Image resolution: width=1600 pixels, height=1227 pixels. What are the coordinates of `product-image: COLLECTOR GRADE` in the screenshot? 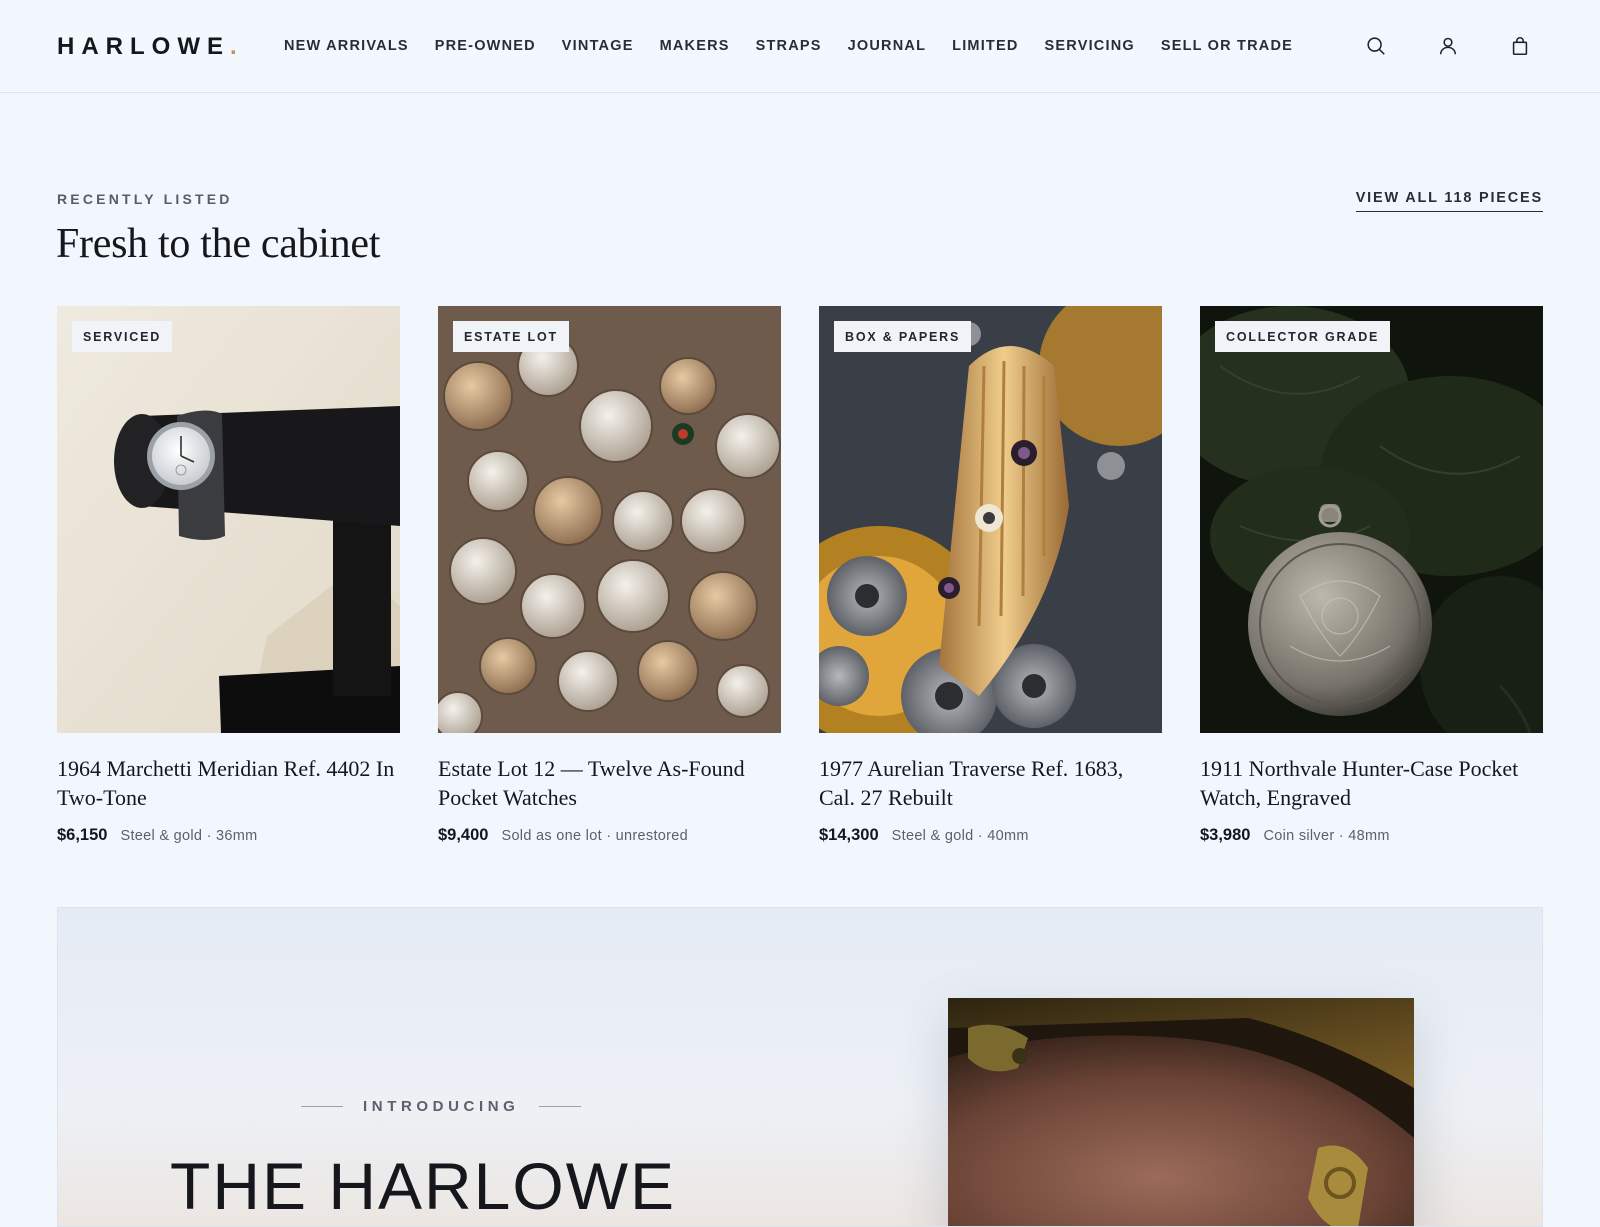 It's located at (1371, 519).